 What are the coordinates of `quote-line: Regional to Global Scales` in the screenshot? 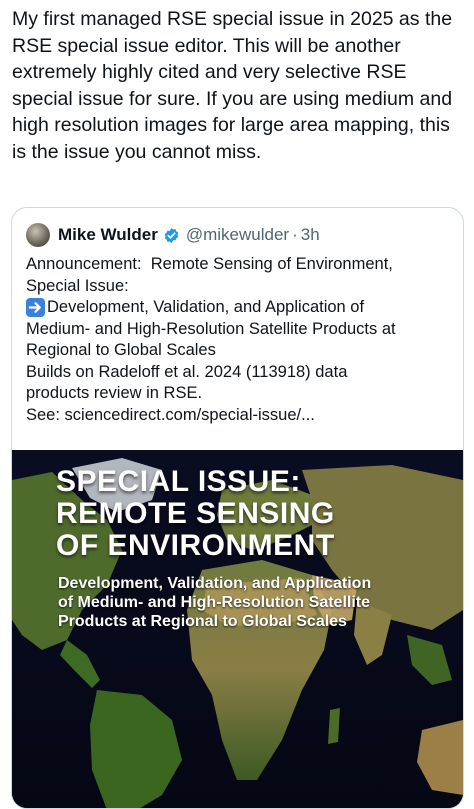 It's located at (121, 350).